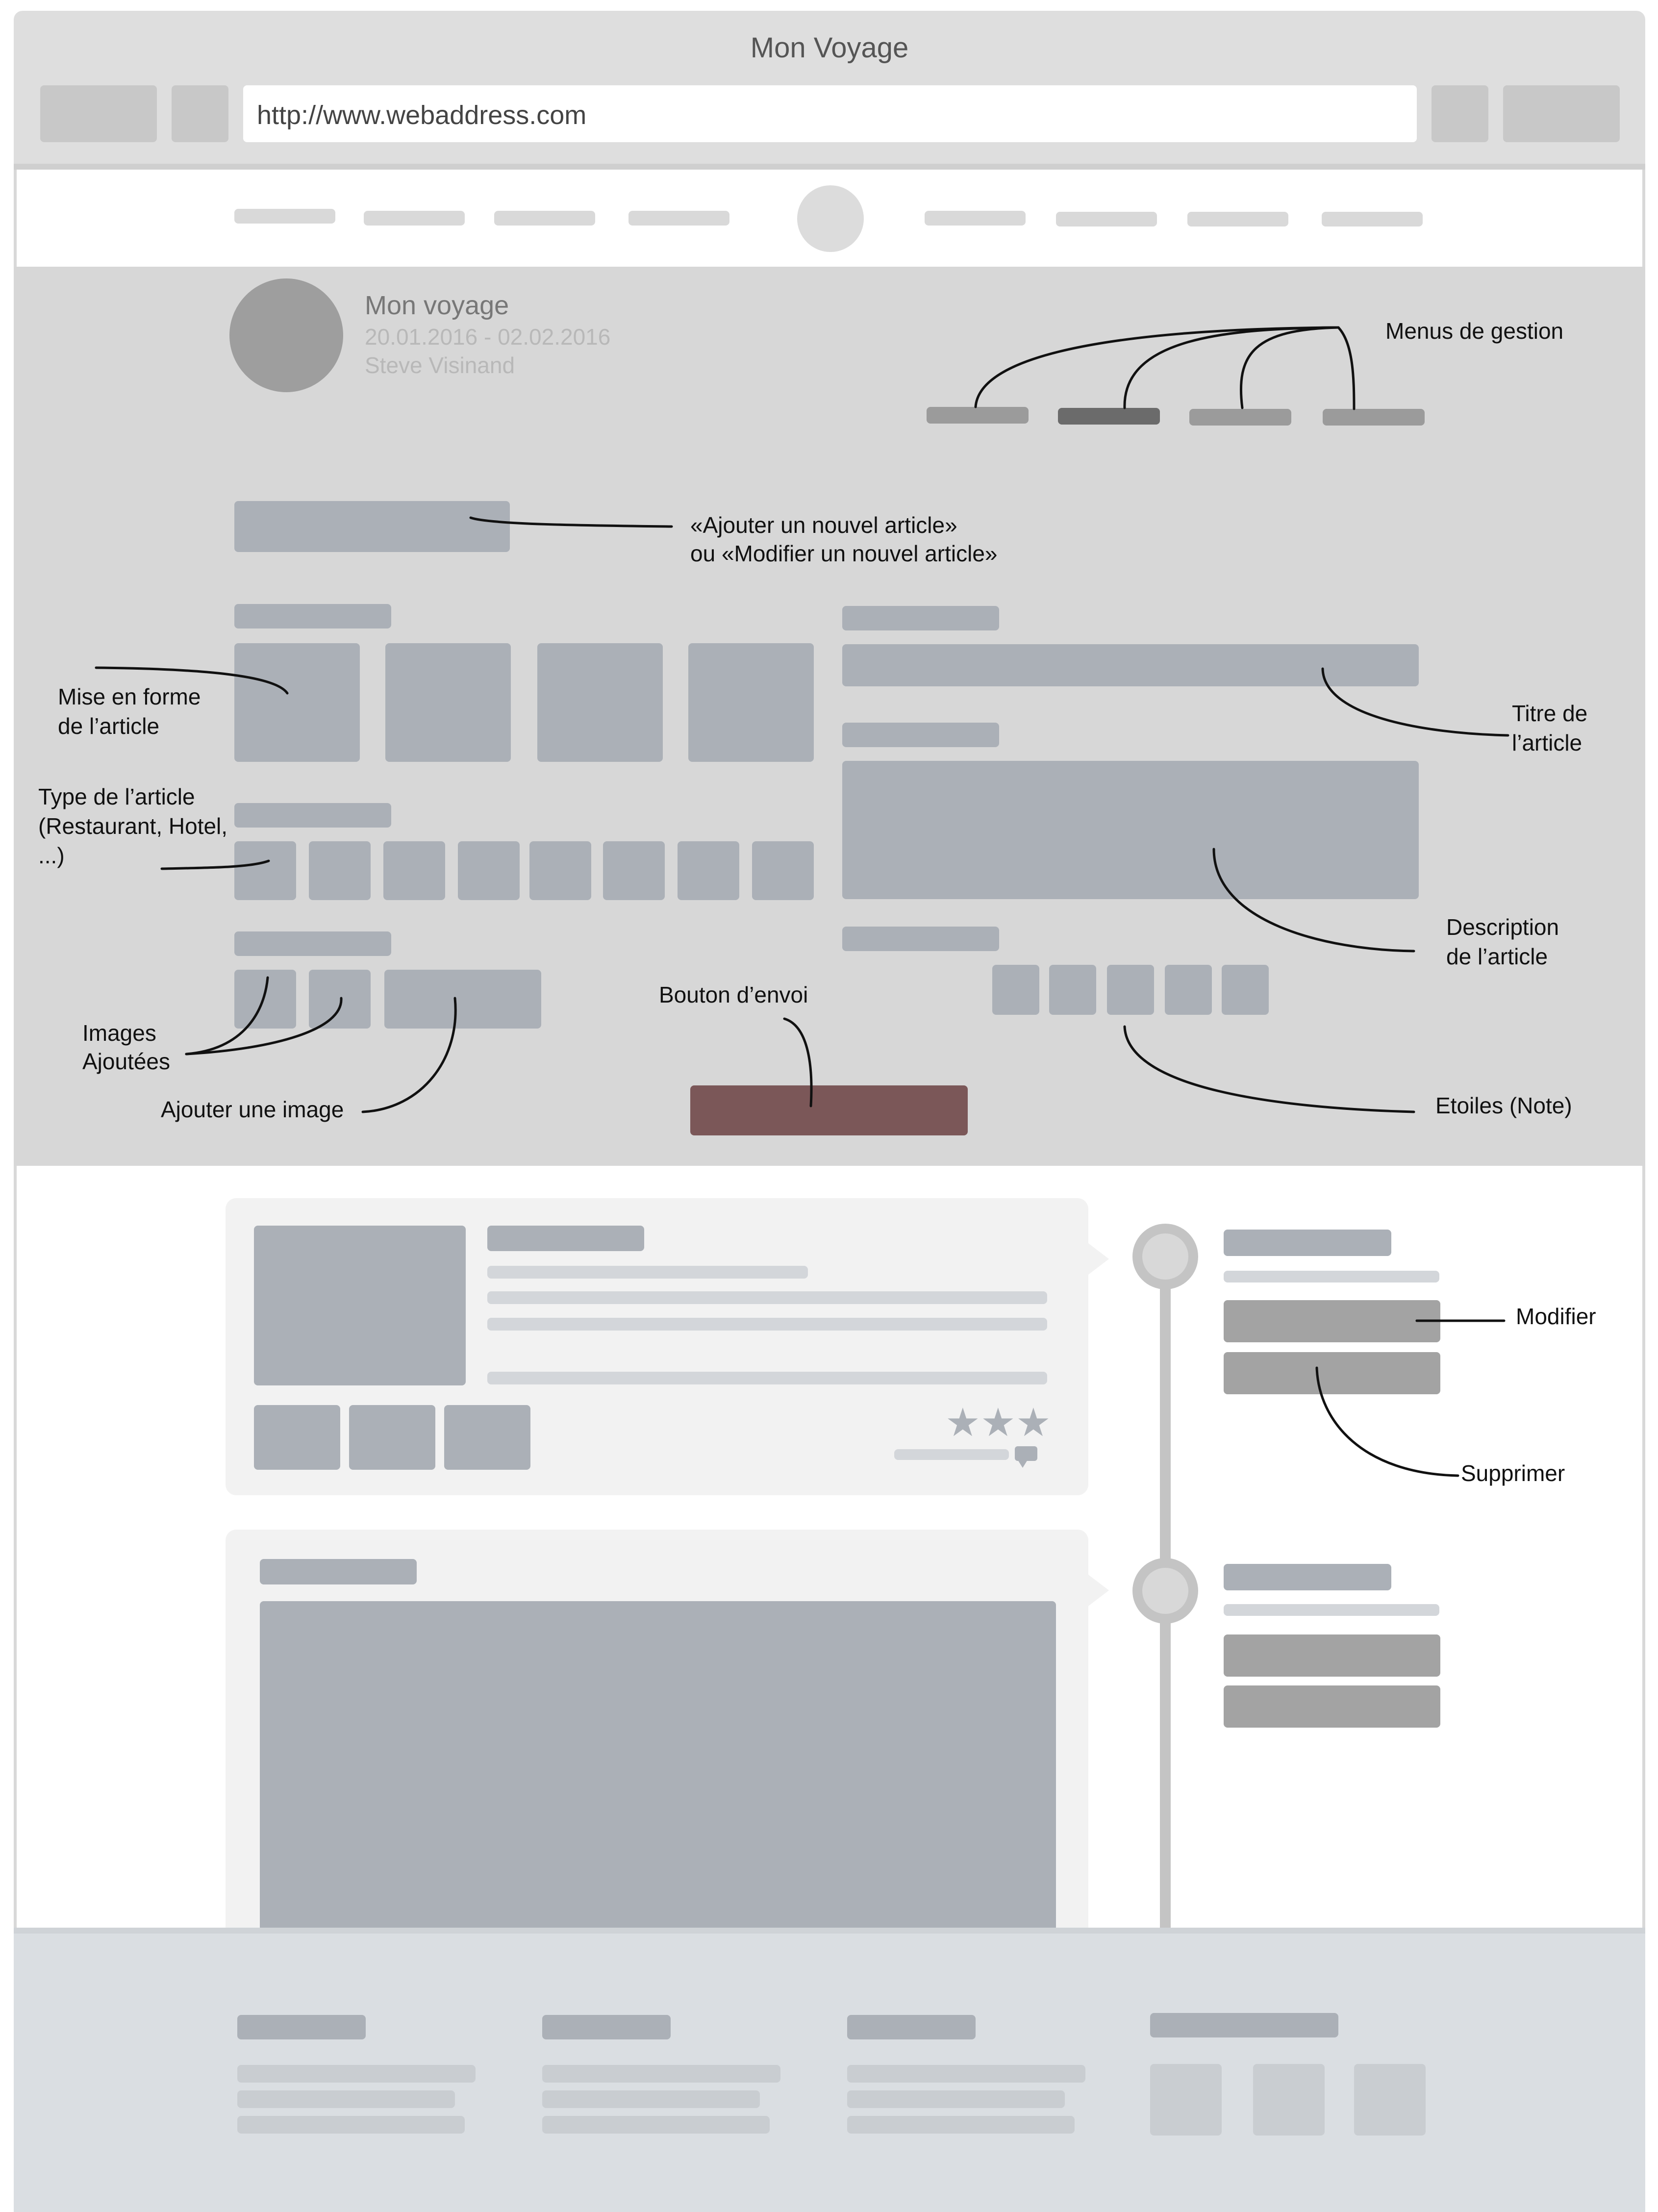  Describe the element at coordinates (1513, 1473) in the screenshot. I see `annotation-supprimer: Supprimer` at that location.